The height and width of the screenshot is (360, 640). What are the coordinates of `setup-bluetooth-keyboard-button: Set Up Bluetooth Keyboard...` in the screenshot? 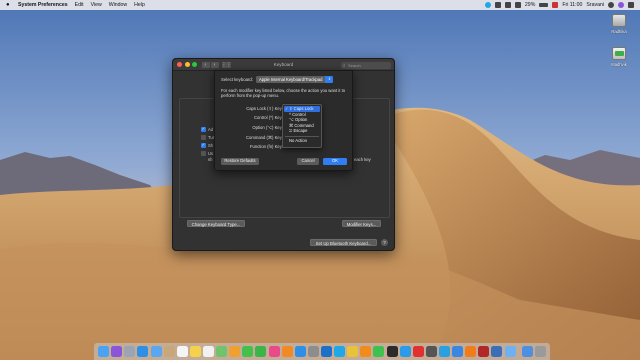 It's located at (343, 242).